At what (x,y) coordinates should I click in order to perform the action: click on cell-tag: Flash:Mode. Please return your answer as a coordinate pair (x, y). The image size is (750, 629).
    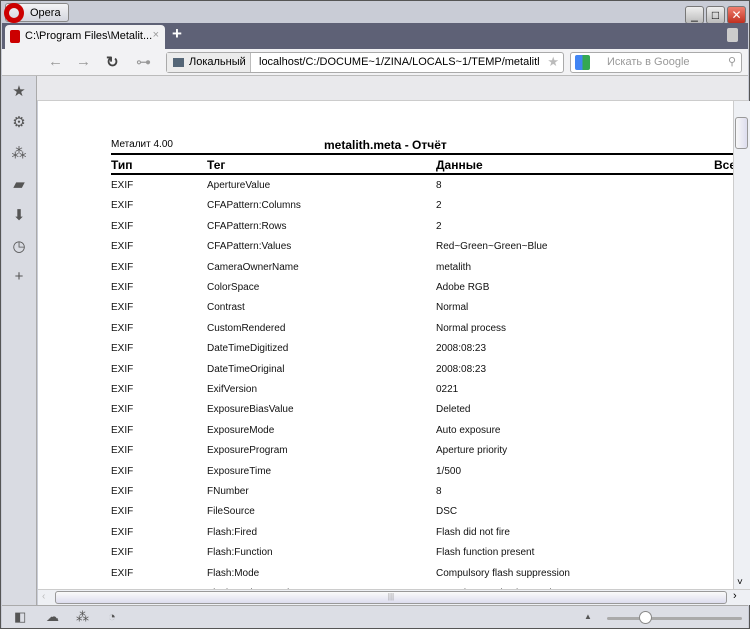
    Looking at the image, I should click on (233, 573).